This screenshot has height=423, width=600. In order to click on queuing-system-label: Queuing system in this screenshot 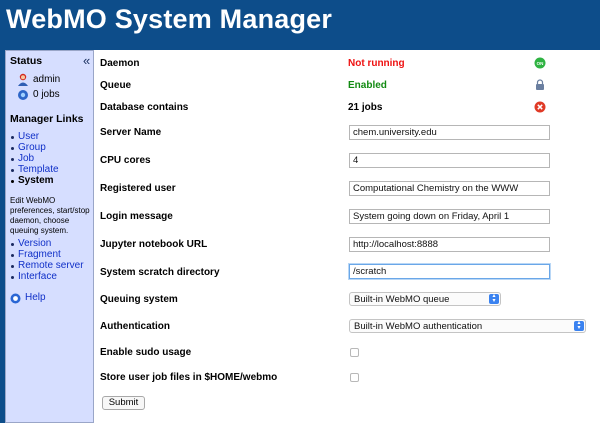, I will do `click(139, 299)`.